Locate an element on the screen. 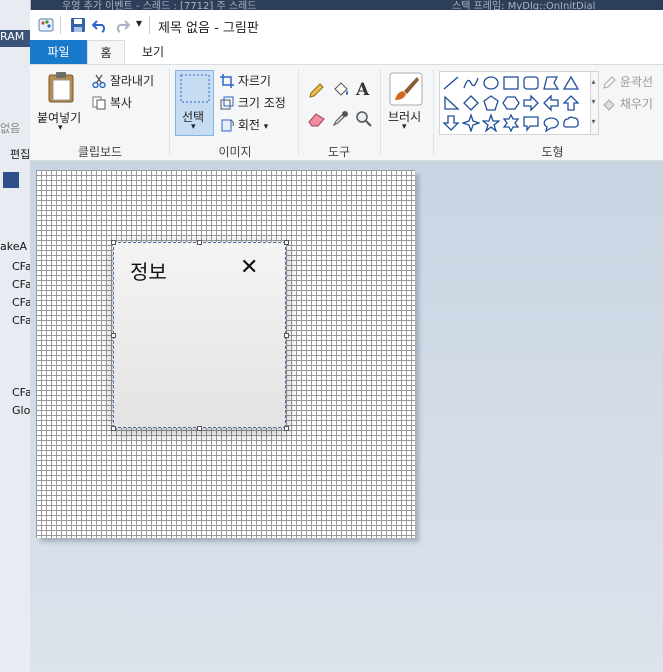  tab-file: 파일 is located at coordinates (58, 52).